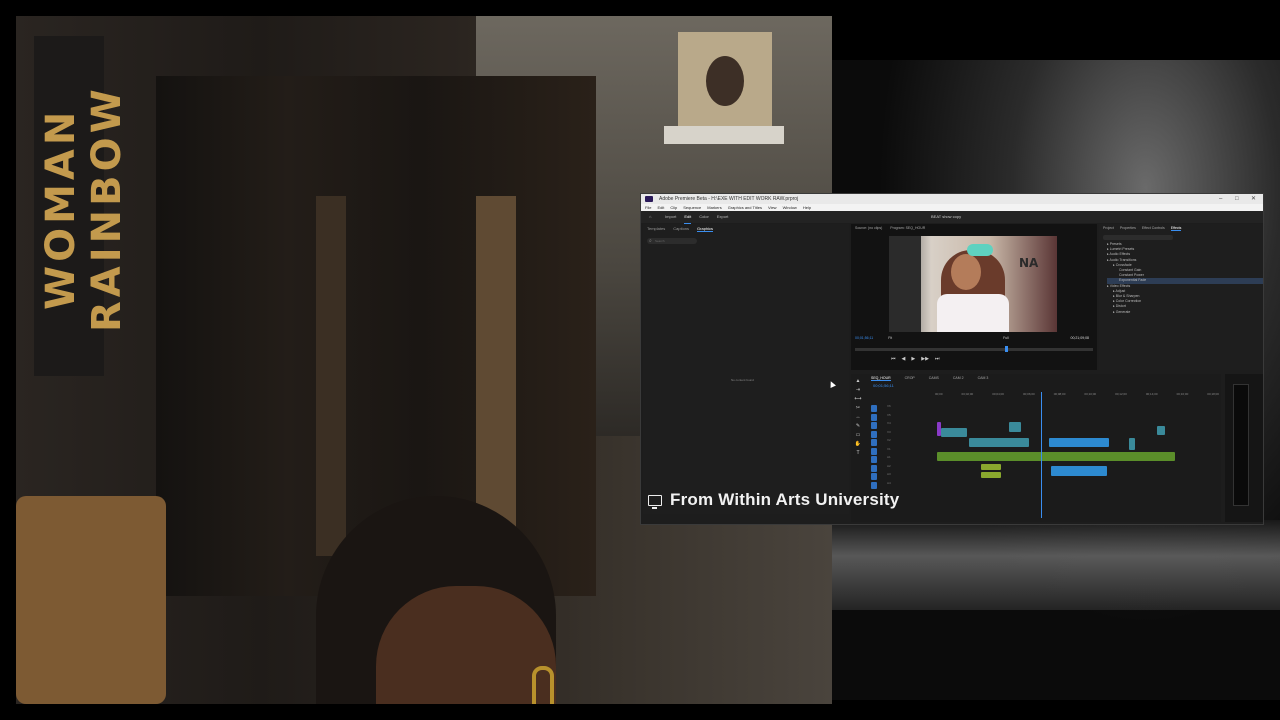 The image size is (1280, 720). What do you see at coordinates (1029, 263) in the screenshot?
I see `video-sign-text: NA` at bounding box center [1029, 263].